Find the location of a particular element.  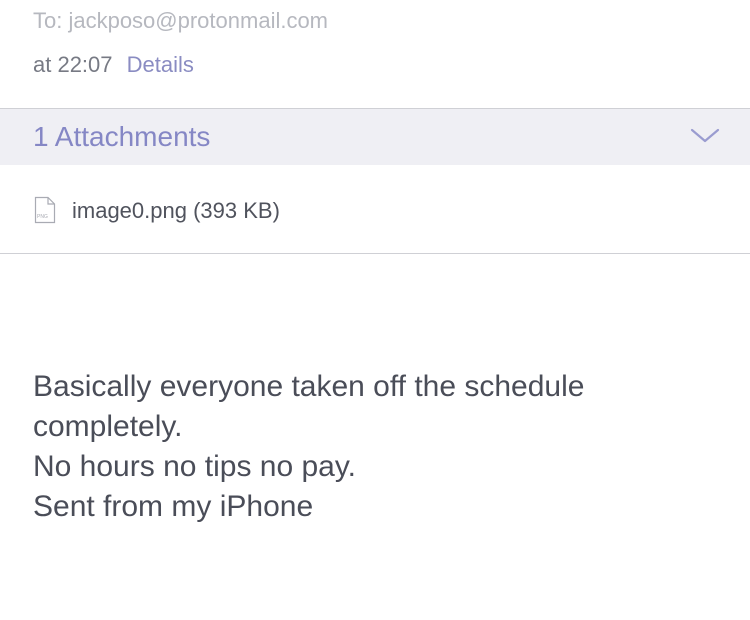

recipient-line: To: jackposo@protonmail.com is located at coordinates (181, 20).